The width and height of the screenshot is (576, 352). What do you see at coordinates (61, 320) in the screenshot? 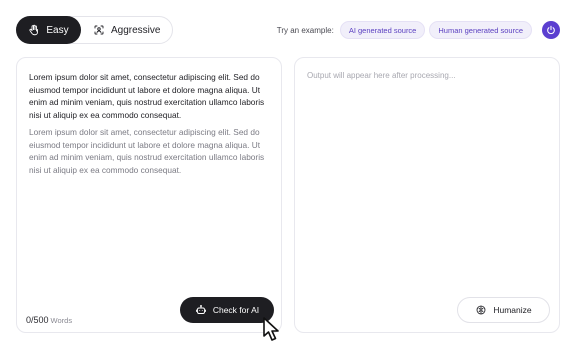
I see `word-count-label: Words` at bounding box center [61, 320].